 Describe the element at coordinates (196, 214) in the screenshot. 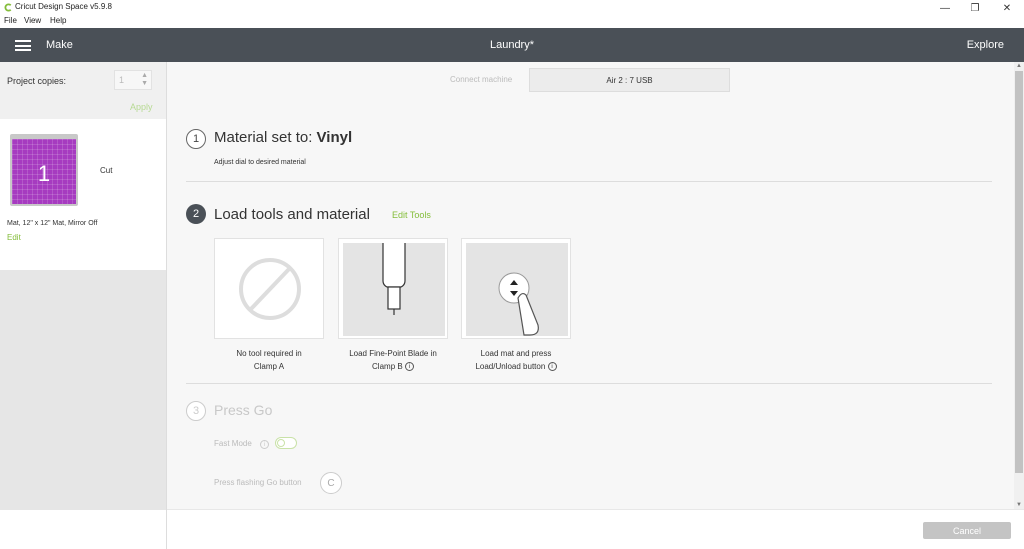

I see `step-2-number: 2` at that location.